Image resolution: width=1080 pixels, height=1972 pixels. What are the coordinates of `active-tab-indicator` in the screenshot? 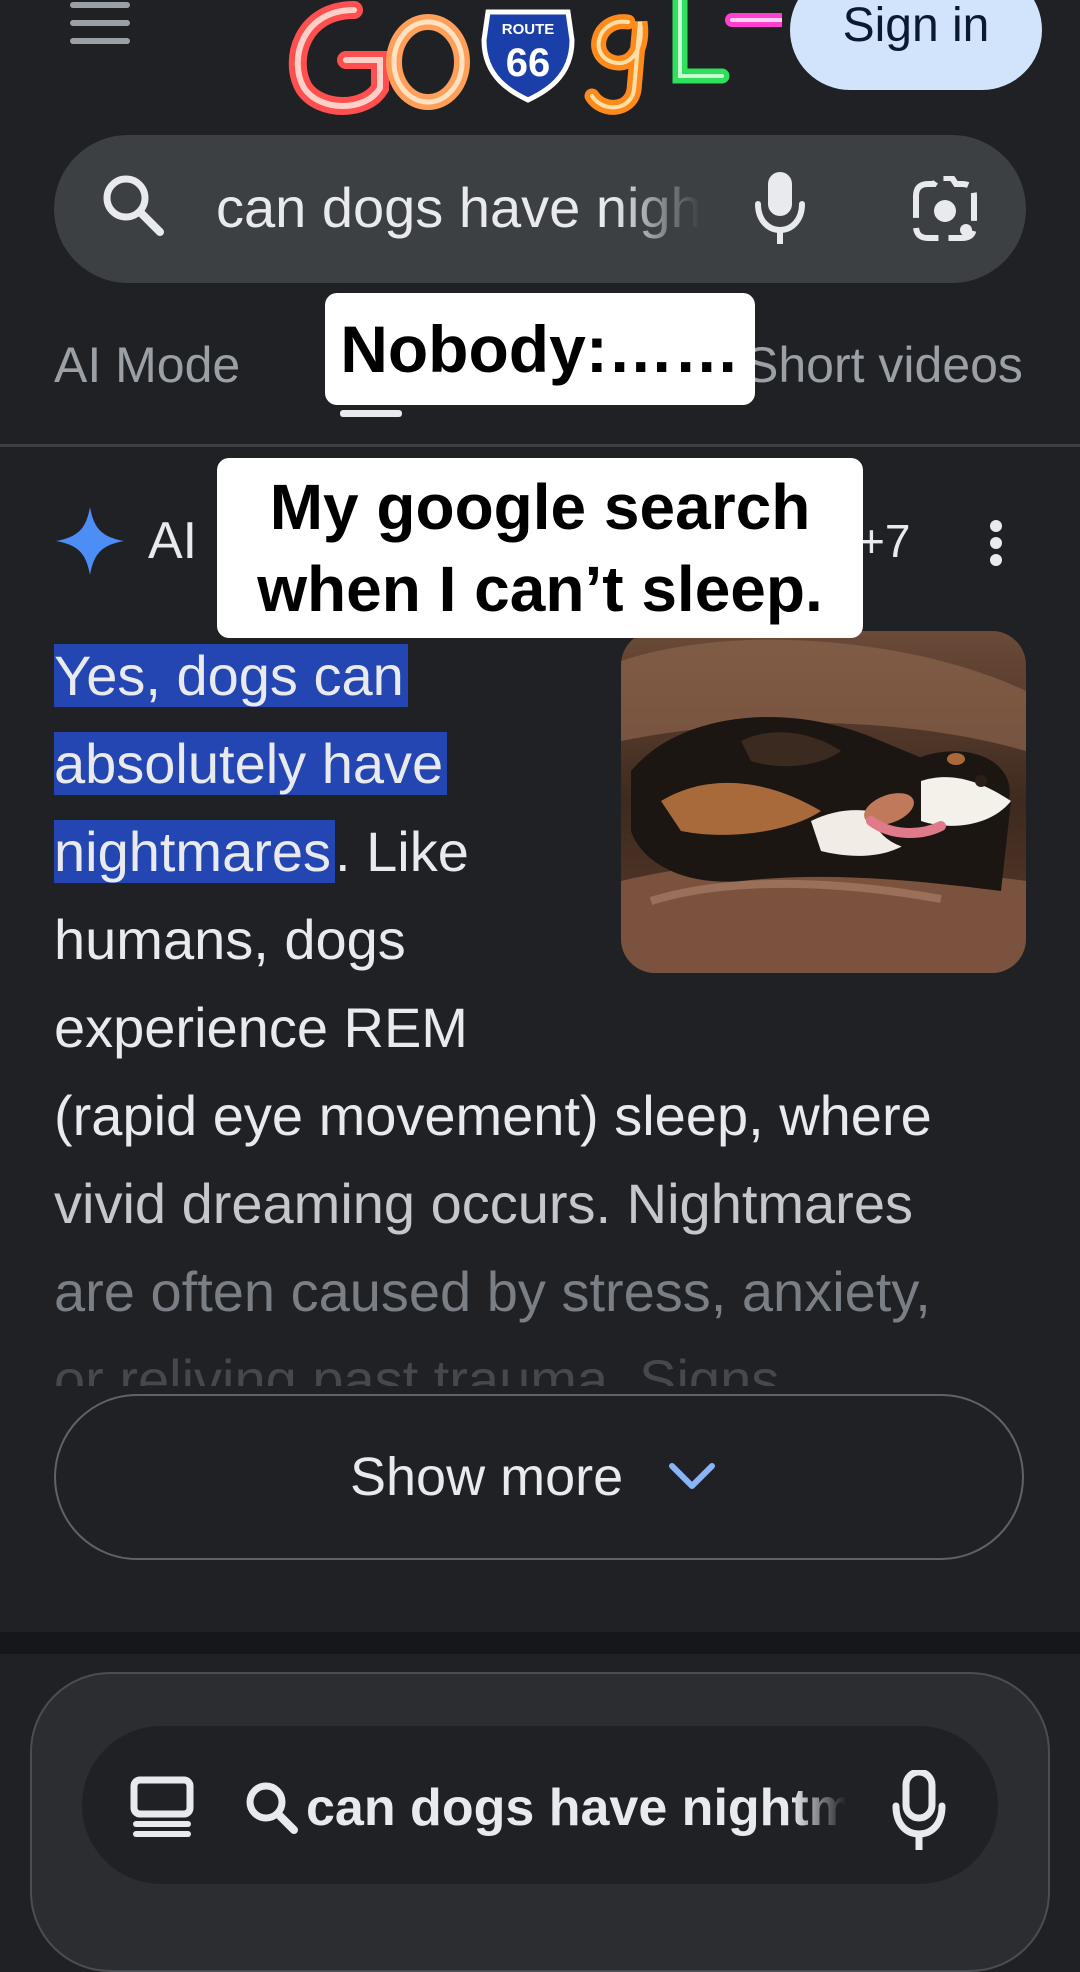 It's located at (371, 413).